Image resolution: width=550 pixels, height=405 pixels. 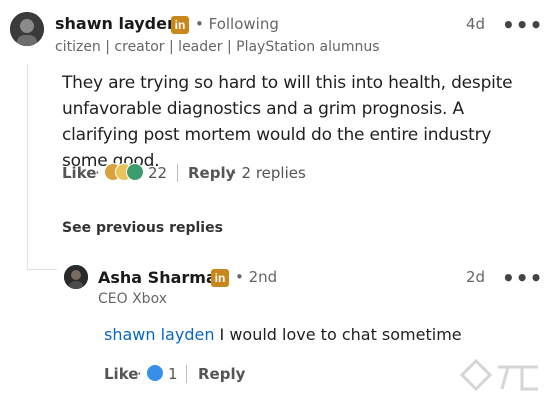 I want to click on reply-reaction-count: 1, so click(x=173, y=374).